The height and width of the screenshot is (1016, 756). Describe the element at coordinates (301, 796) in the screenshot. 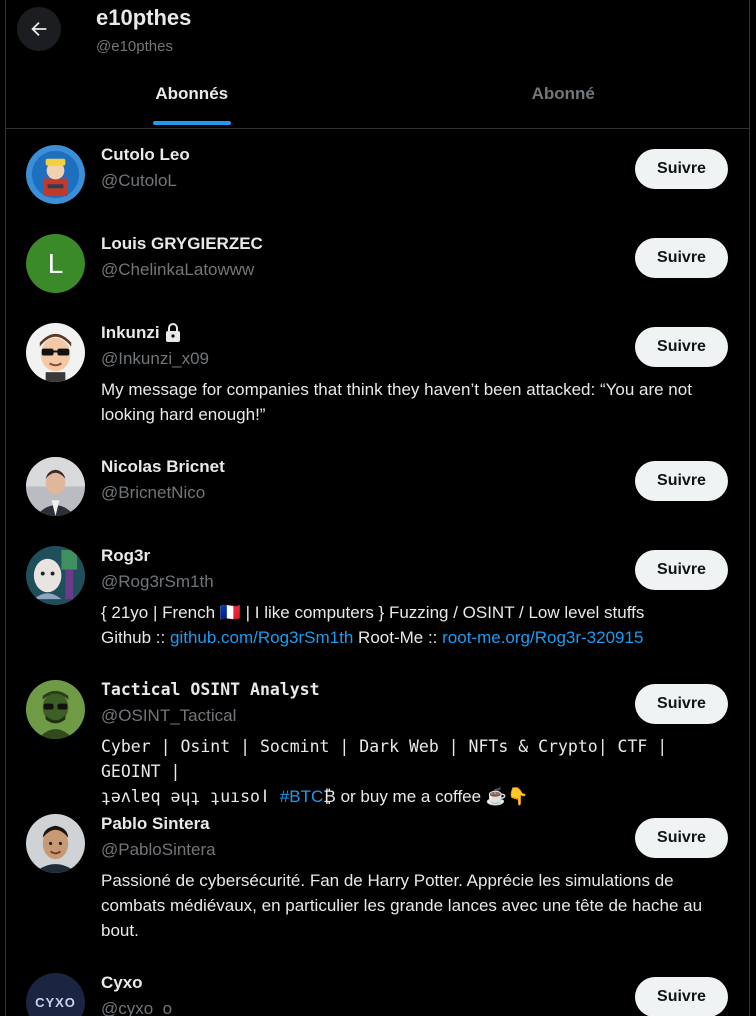

I see `bio-hashtag-btc: #BTC` at that location.